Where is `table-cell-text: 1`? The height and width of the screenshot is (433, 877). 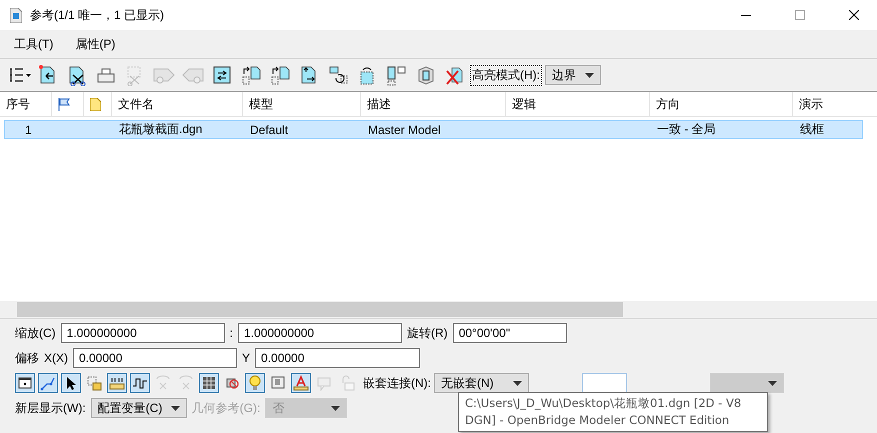 table-cell-text: 1 is located at coordinates (28, 129).